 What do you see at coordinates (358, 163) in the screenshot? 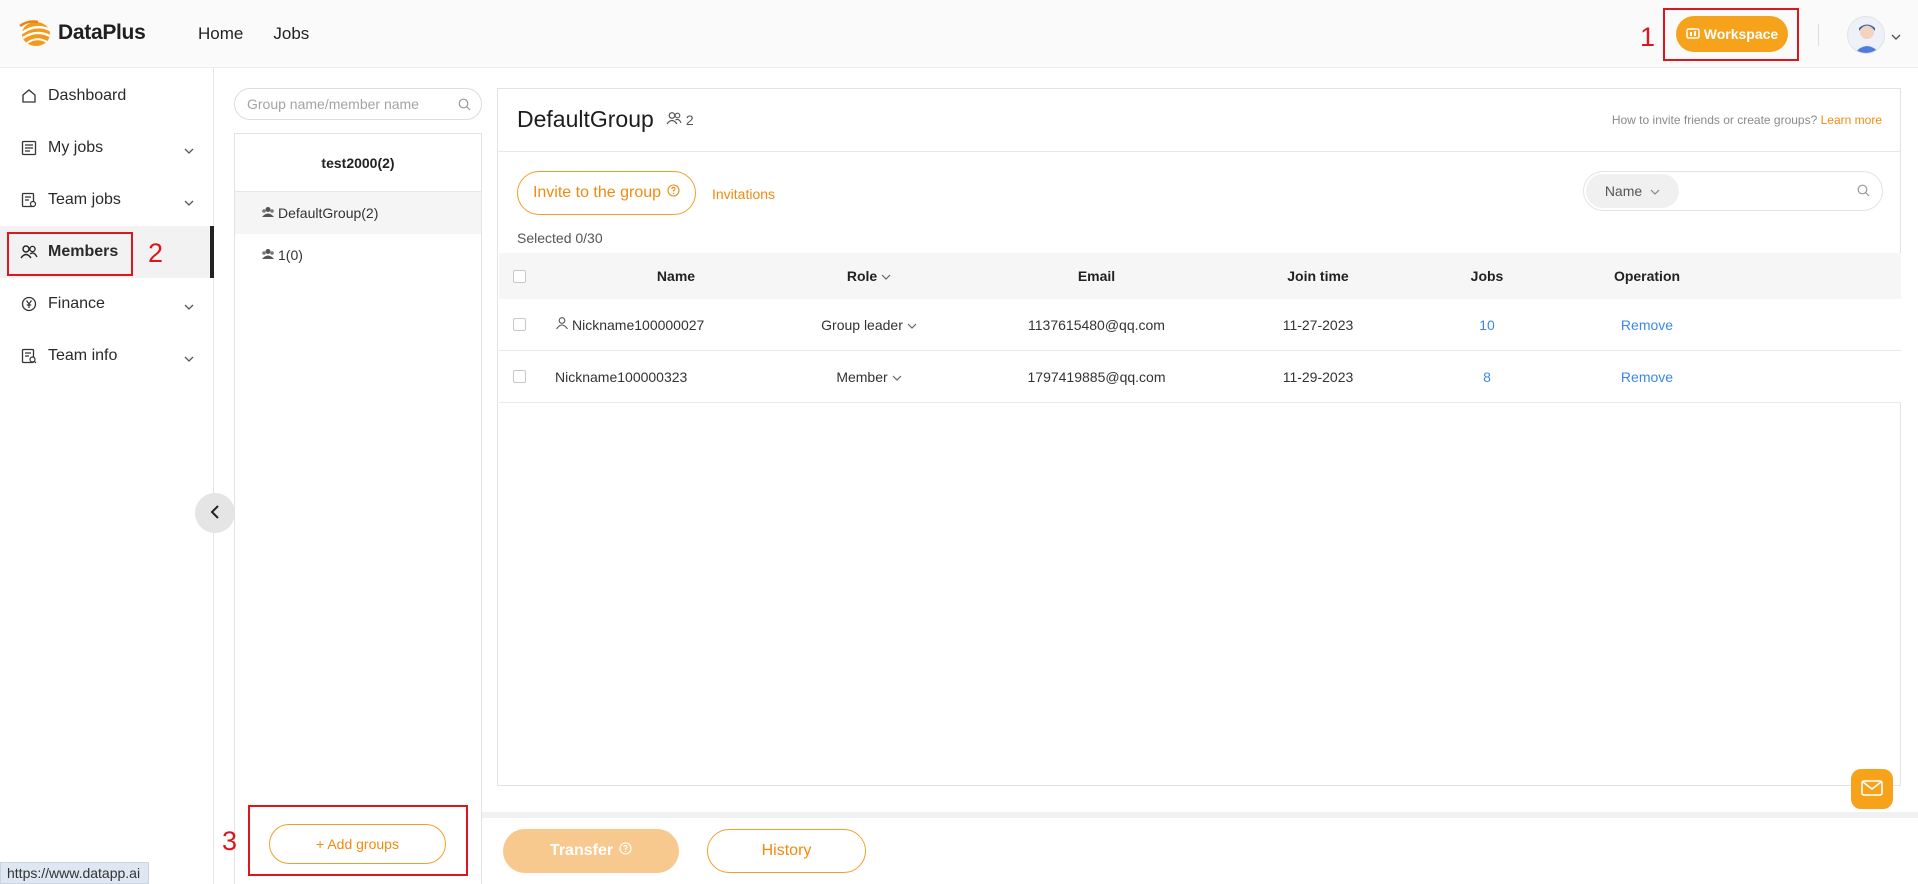
I see `team-title: test2000(2)` at bounding box center [358, 163].